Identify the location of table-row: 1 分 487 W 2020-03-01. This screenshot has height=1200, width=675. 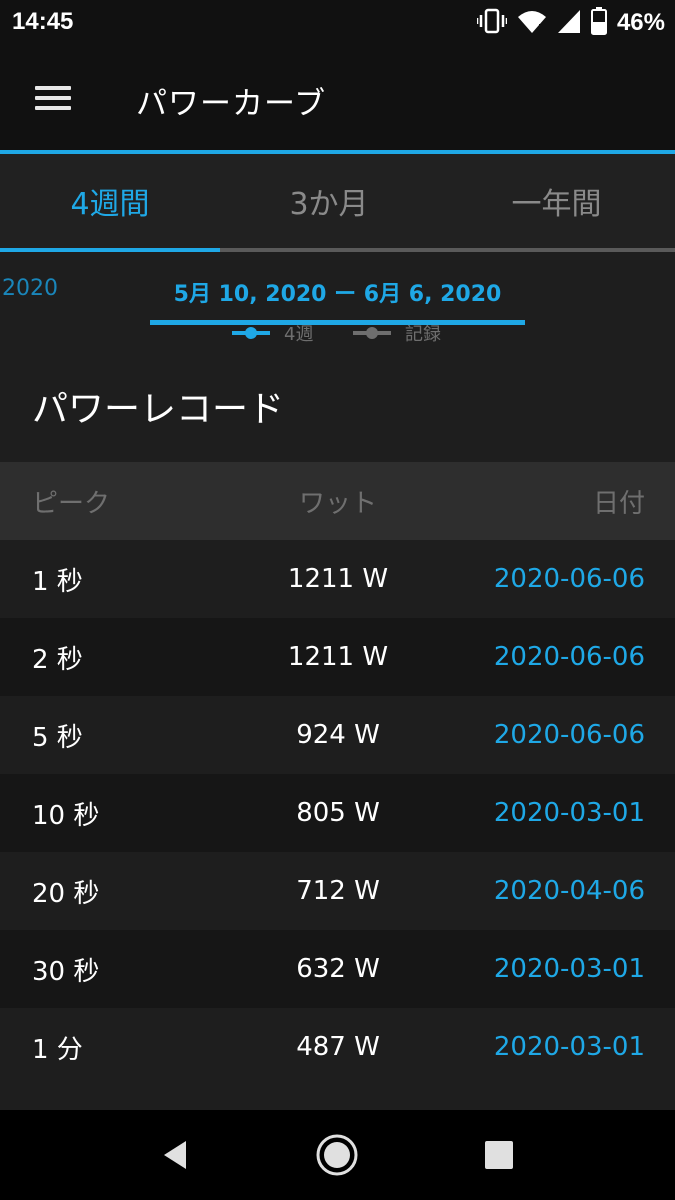
(337, 1047).